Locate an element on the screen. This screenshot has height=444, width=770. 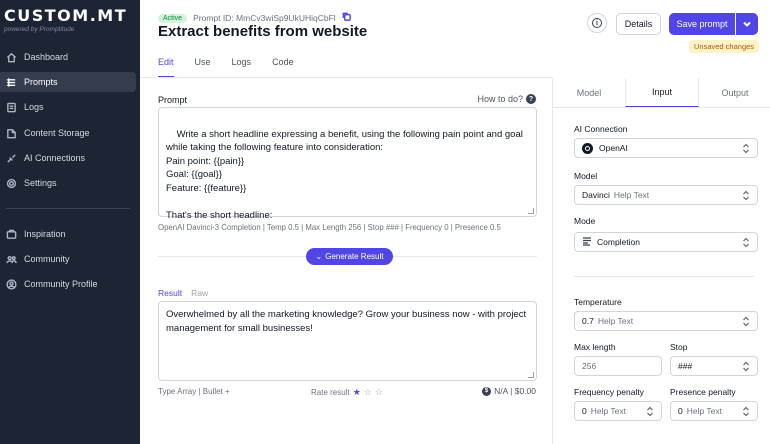
unsaved-changes-badge: Unsaved changes is located at coordinates (724, 46).